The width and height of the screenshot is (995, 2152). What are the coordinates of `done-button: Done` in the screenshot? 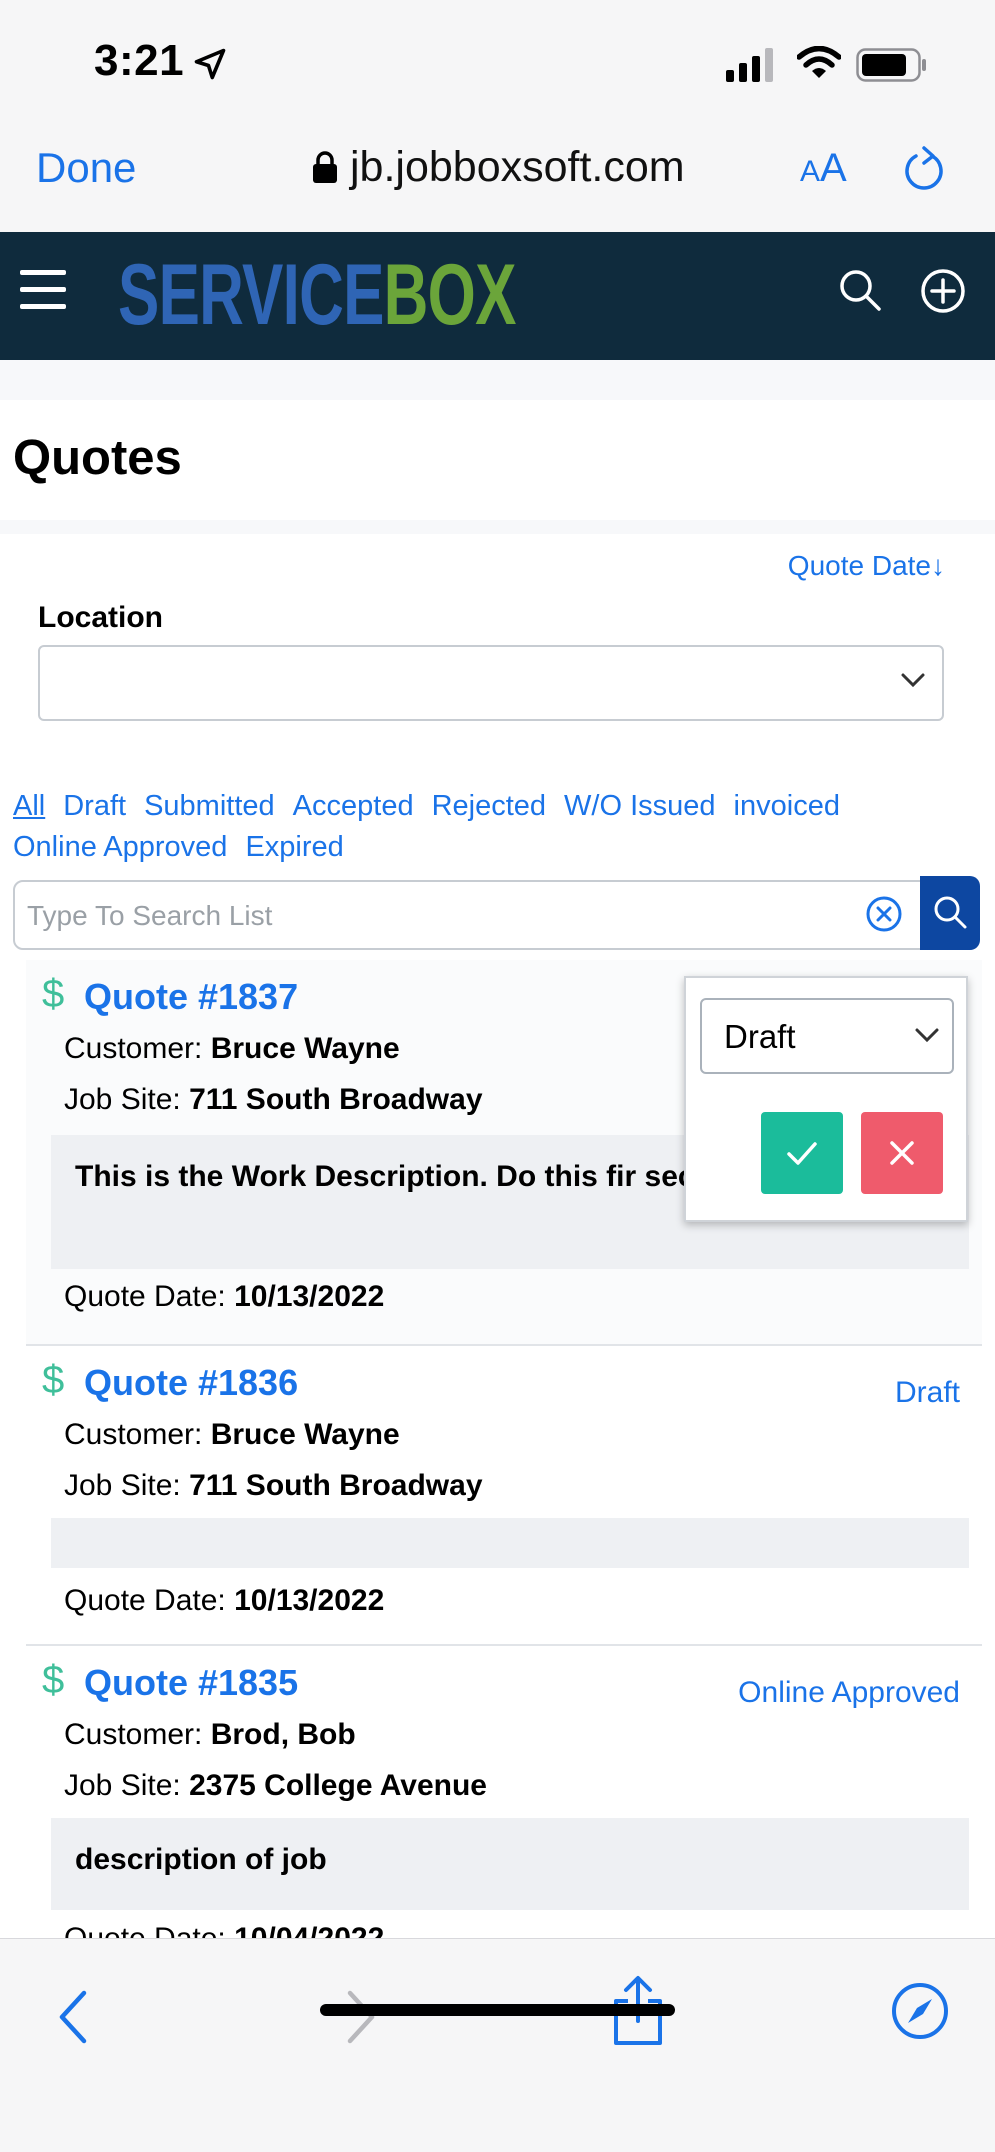 It's located at (86, 168).